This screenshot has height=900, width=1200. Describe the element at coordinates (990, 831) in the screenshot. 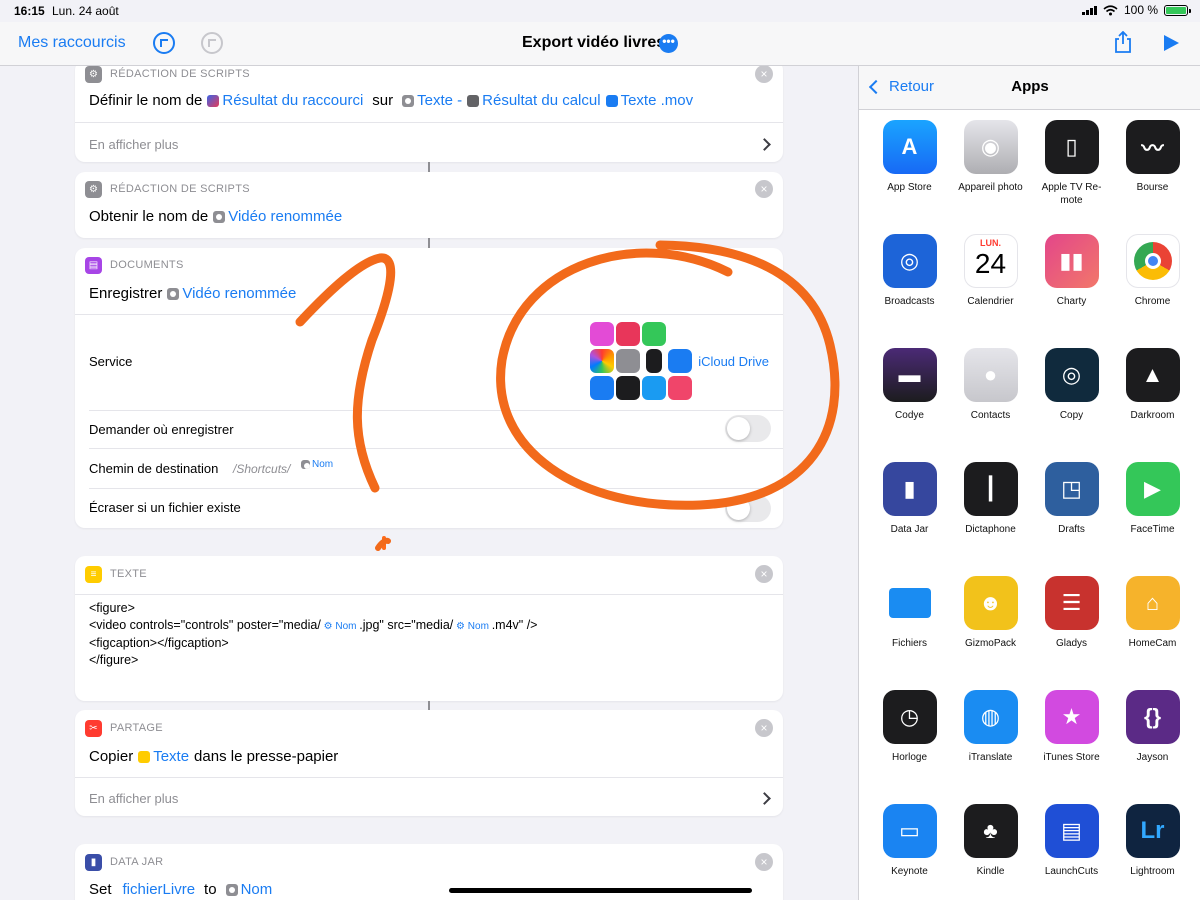

I see `kindle-icon: ♣` at that location.